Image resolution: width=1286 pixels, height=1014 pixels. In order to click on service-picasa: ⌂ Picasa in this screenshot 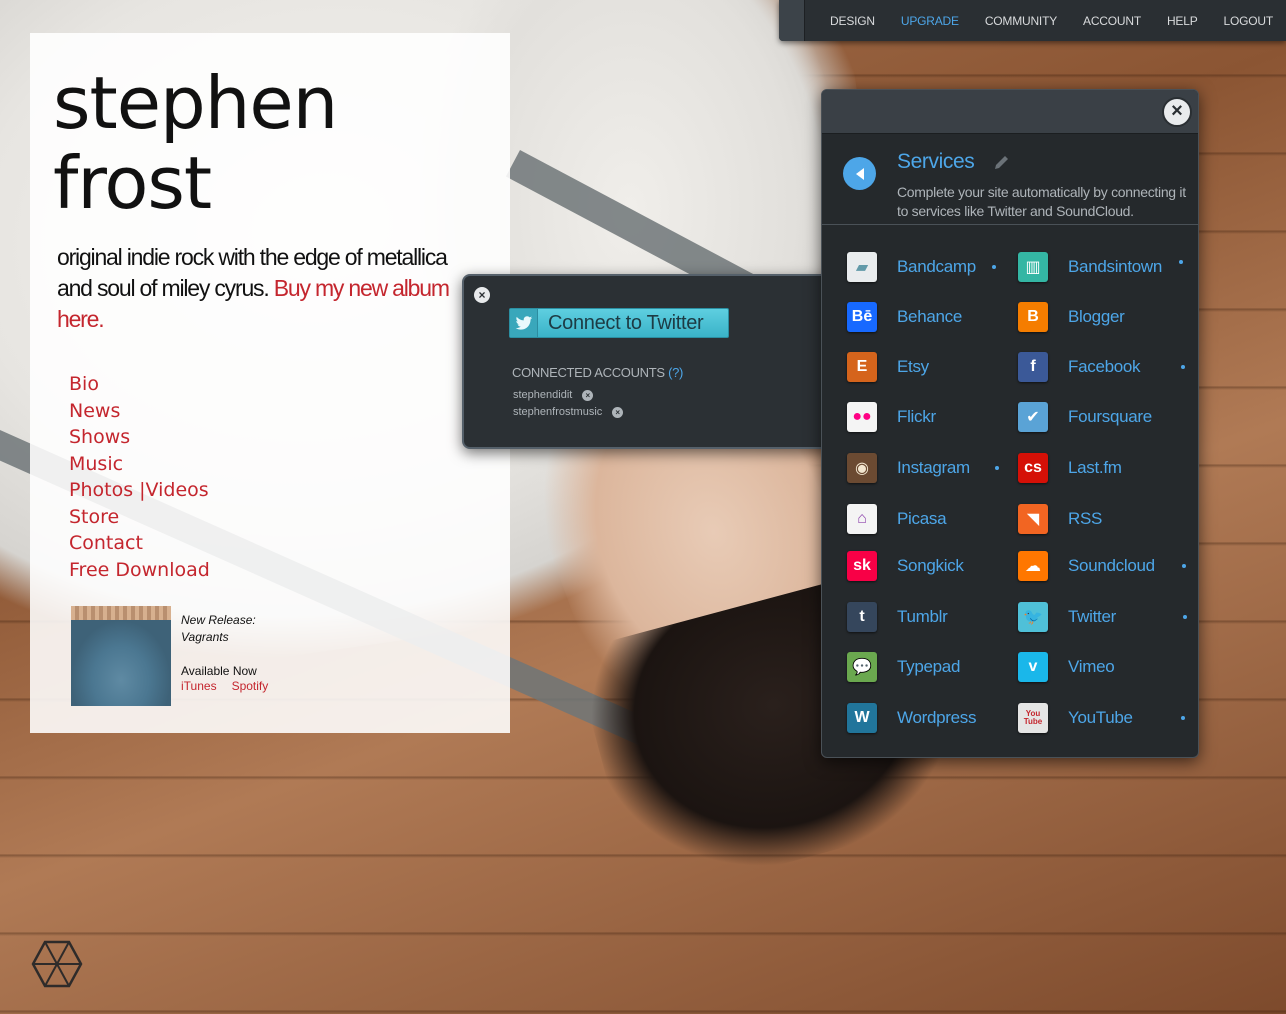, I will do `click(897, 519)`.